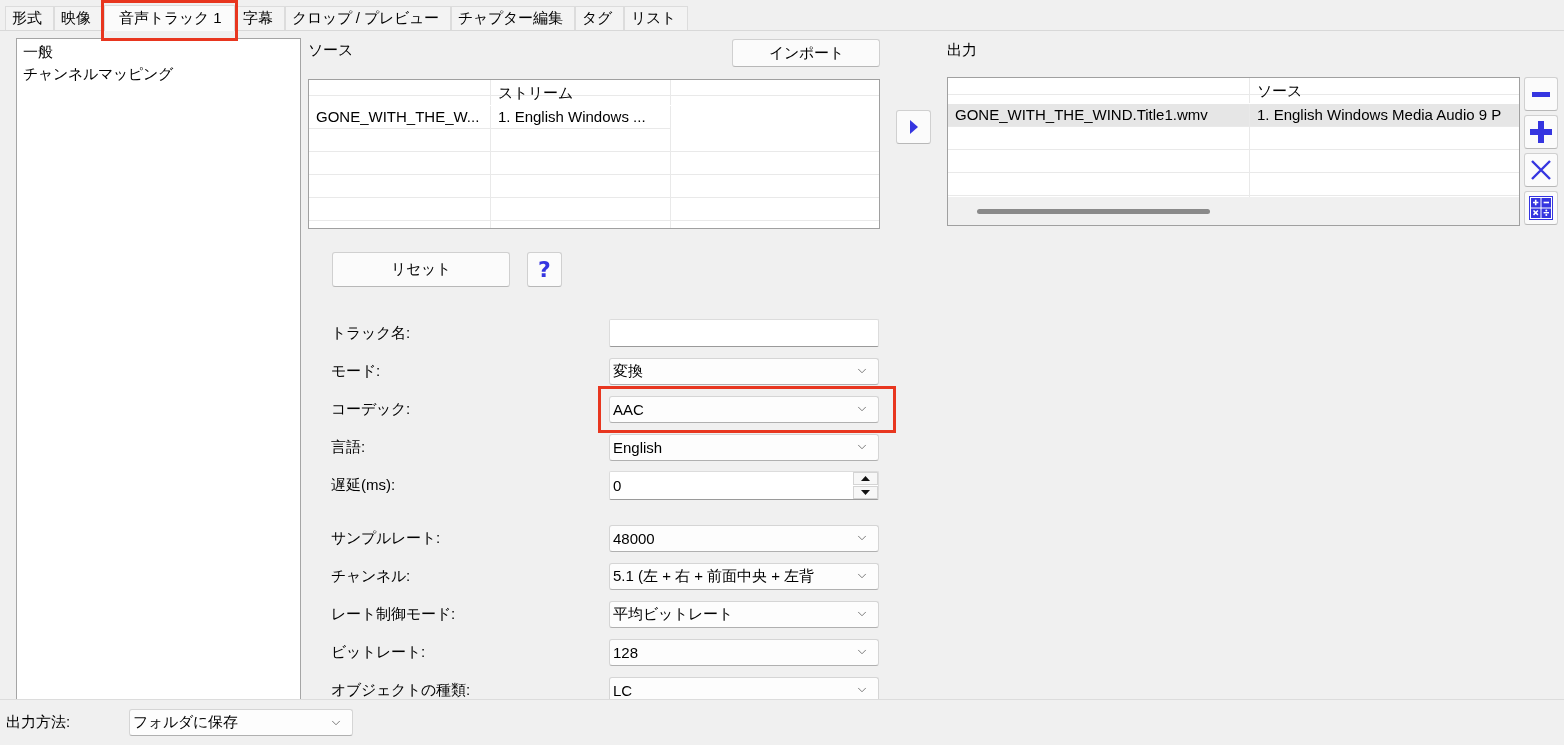 Image resolution: width=1564 pixels, height=745 pixels. I want to click on section-title: ソース, so click(330, 50).